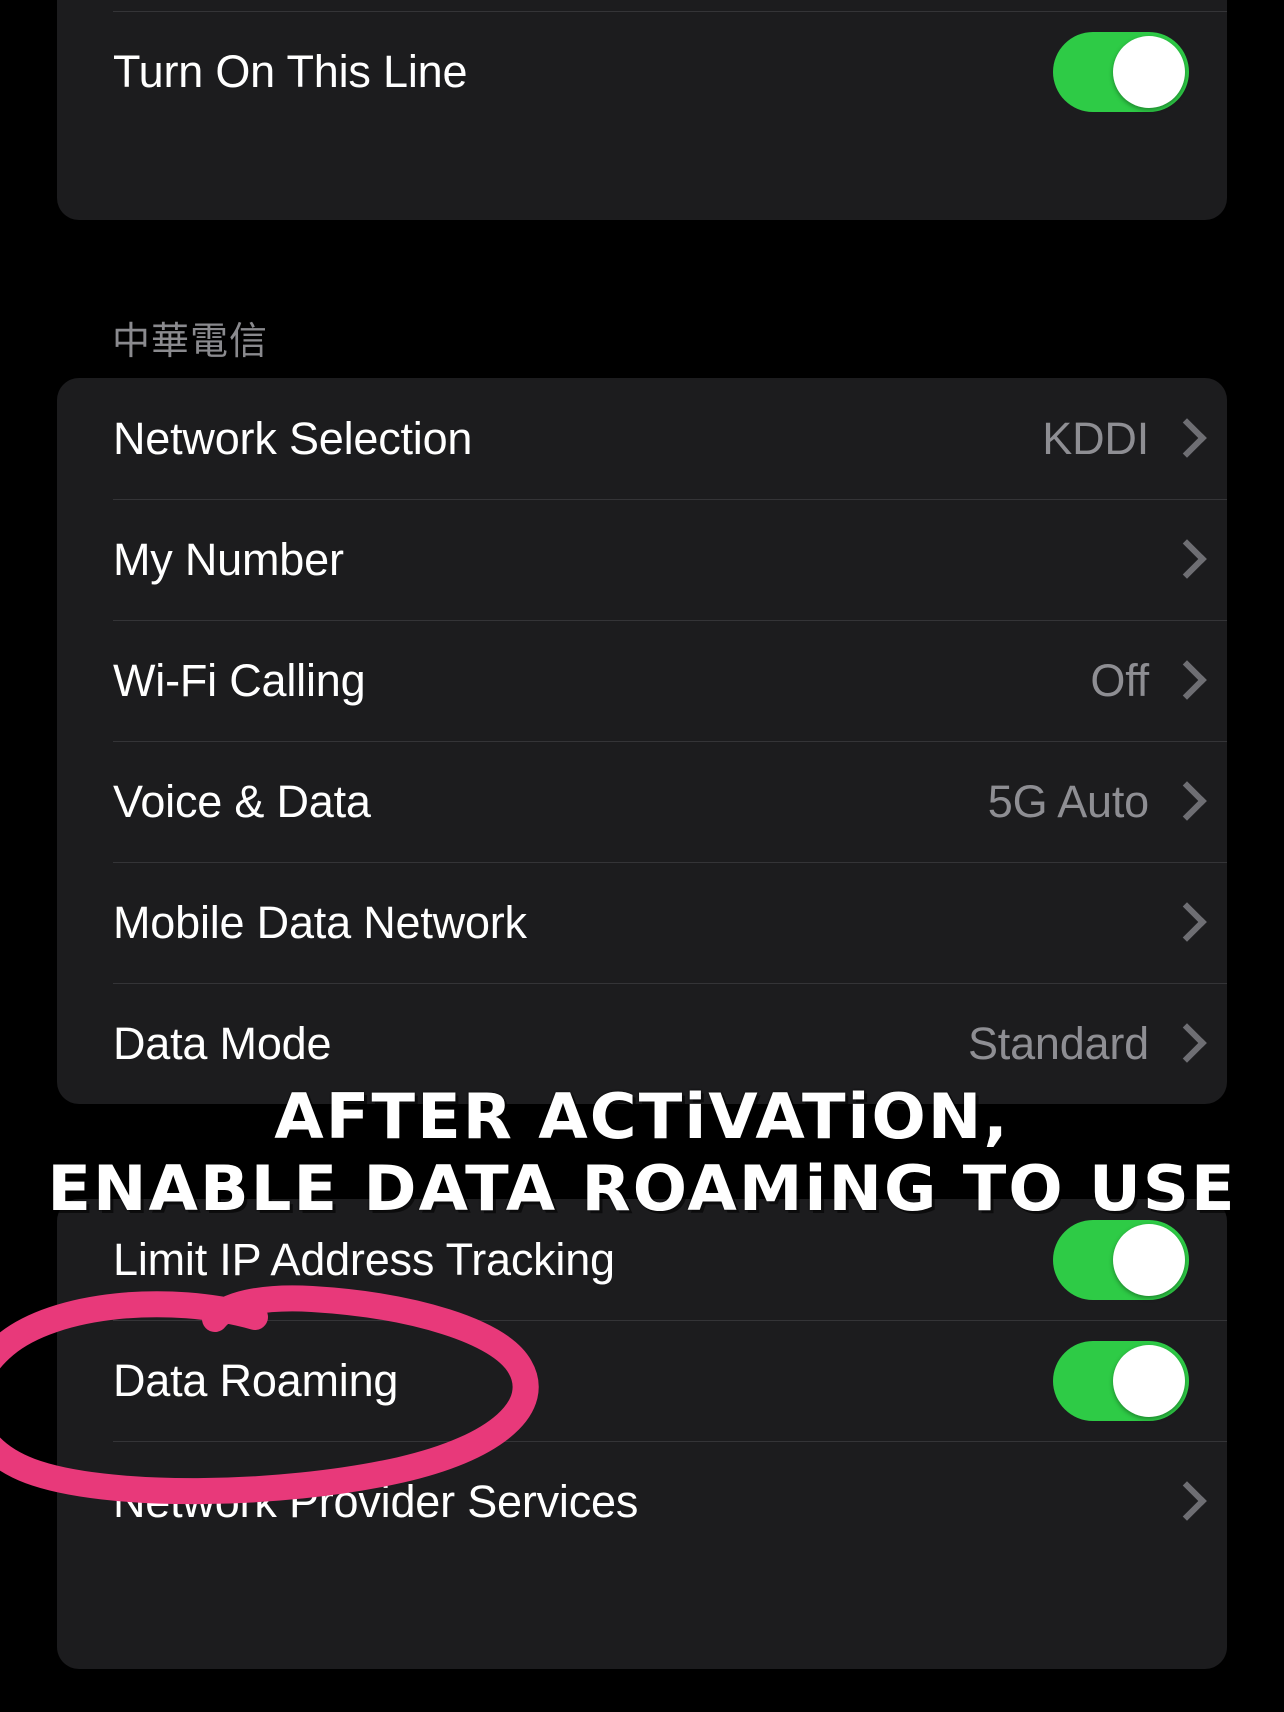  What do you see at coordinates (1058, 1043) in the screenshot?
I see `row-value: Standard` at bounding box center [1058, 1043].